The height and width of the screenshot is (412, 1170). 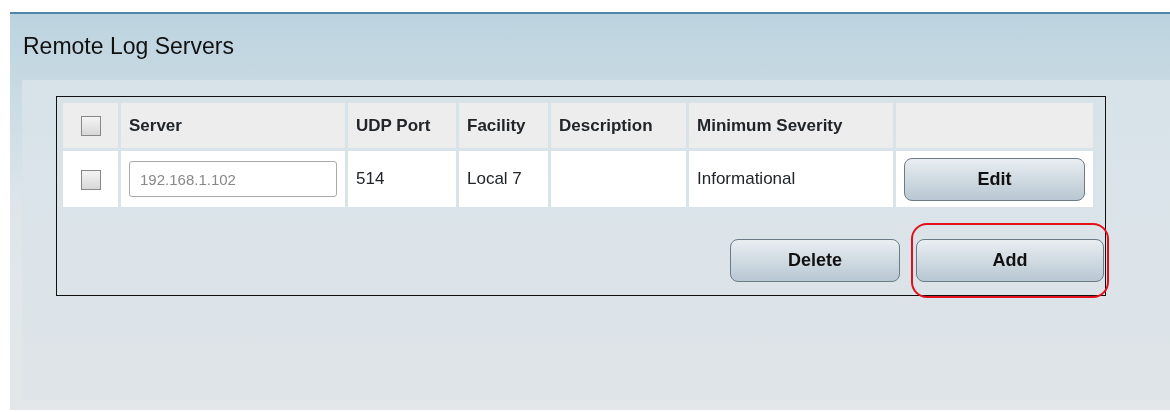 I want to click on edit-button: Edit, so click(x=994, y=179).